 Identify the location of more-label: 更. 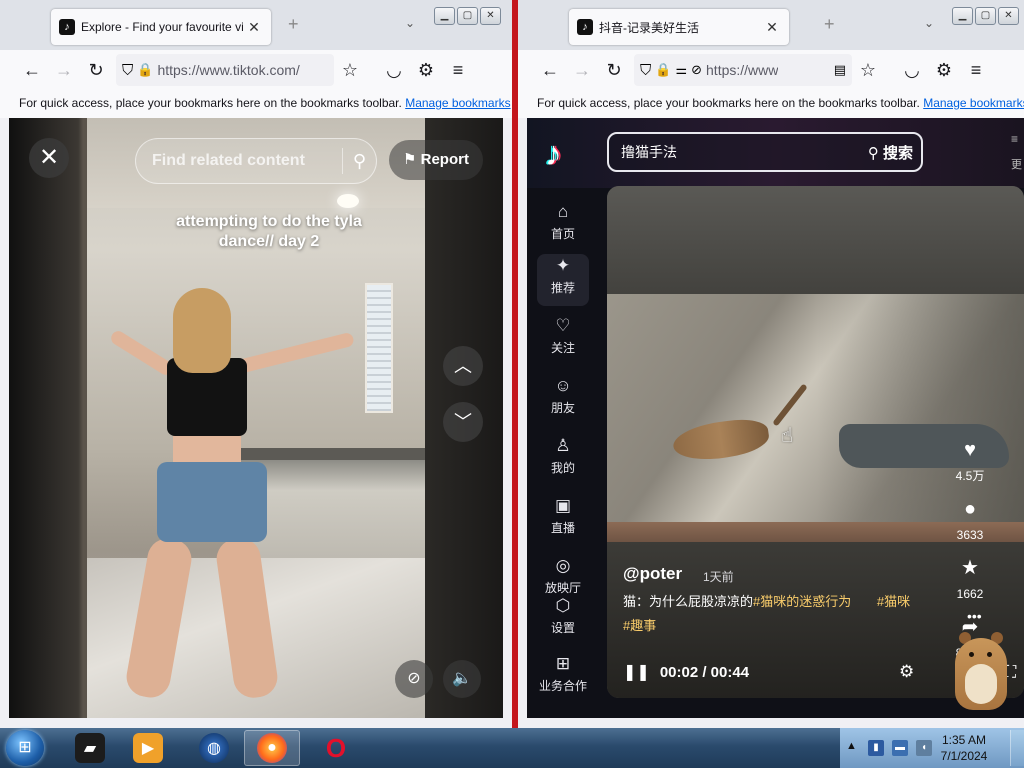
(1016, 164).